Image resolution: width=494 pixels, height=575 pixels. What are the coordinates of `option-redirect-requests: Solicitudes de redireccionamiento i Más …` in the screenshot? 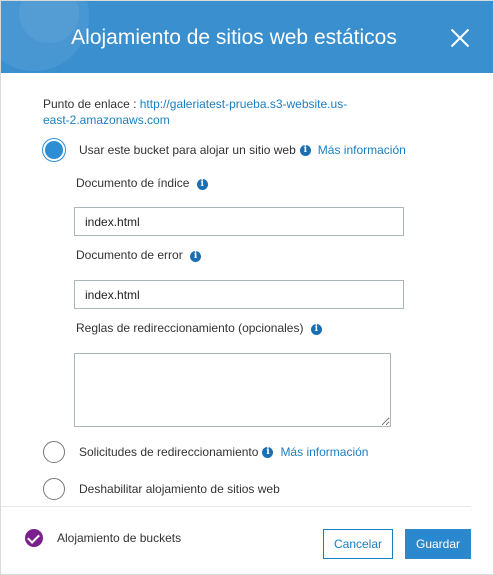 It's located at (205, 452).